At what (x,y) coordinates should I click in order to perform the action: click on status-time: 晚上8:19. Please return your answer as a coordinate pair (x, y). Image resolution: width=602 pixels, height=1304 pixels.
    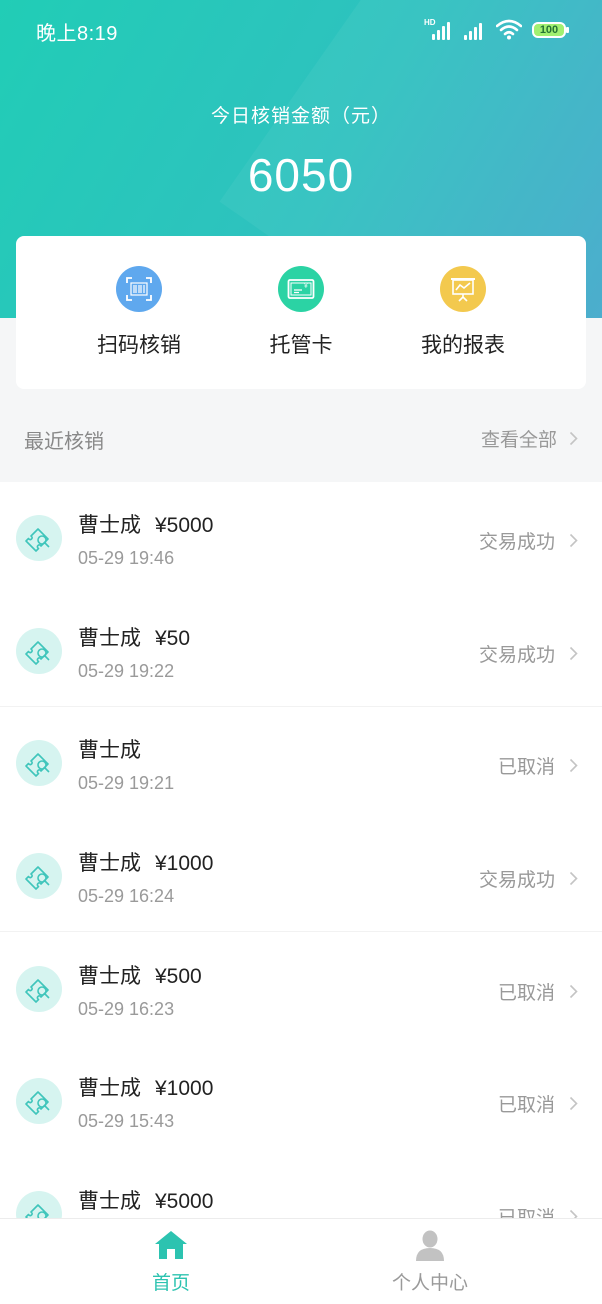
    Looking at the image, I should click on (77, 34).